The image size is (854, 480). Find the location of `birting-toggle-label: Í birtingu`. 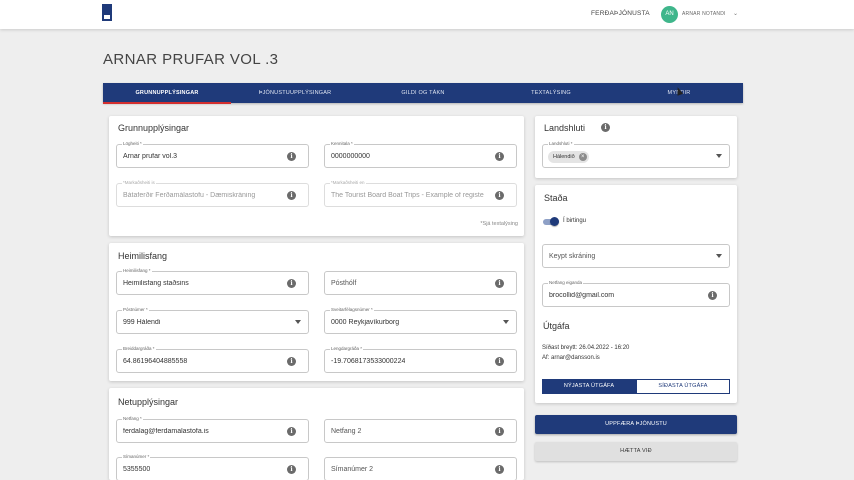

birting-toggle-label: Í birtingu is located at coordinates (575, 221).